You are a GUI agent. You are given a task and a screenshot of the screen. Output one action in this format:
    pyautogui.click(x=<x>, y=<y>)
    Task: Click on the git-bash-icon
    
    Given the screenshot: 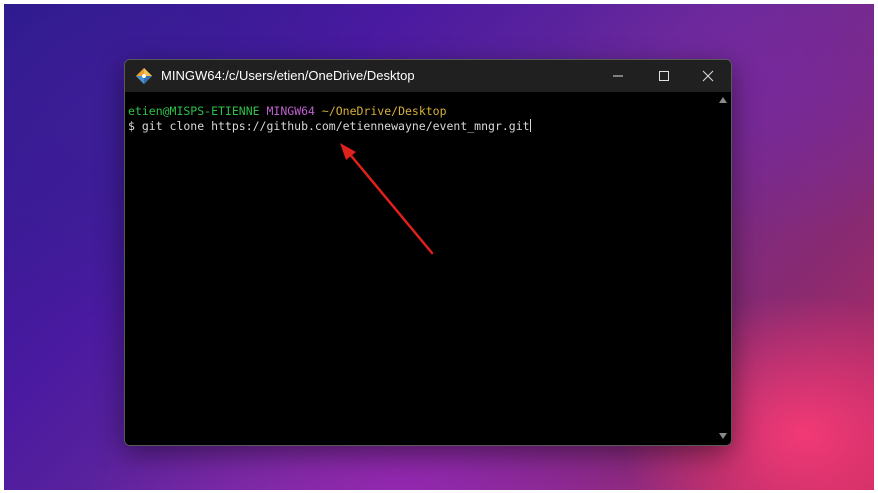 What is the action you would take?
    pyautogui.click(x=144, y=76)
    